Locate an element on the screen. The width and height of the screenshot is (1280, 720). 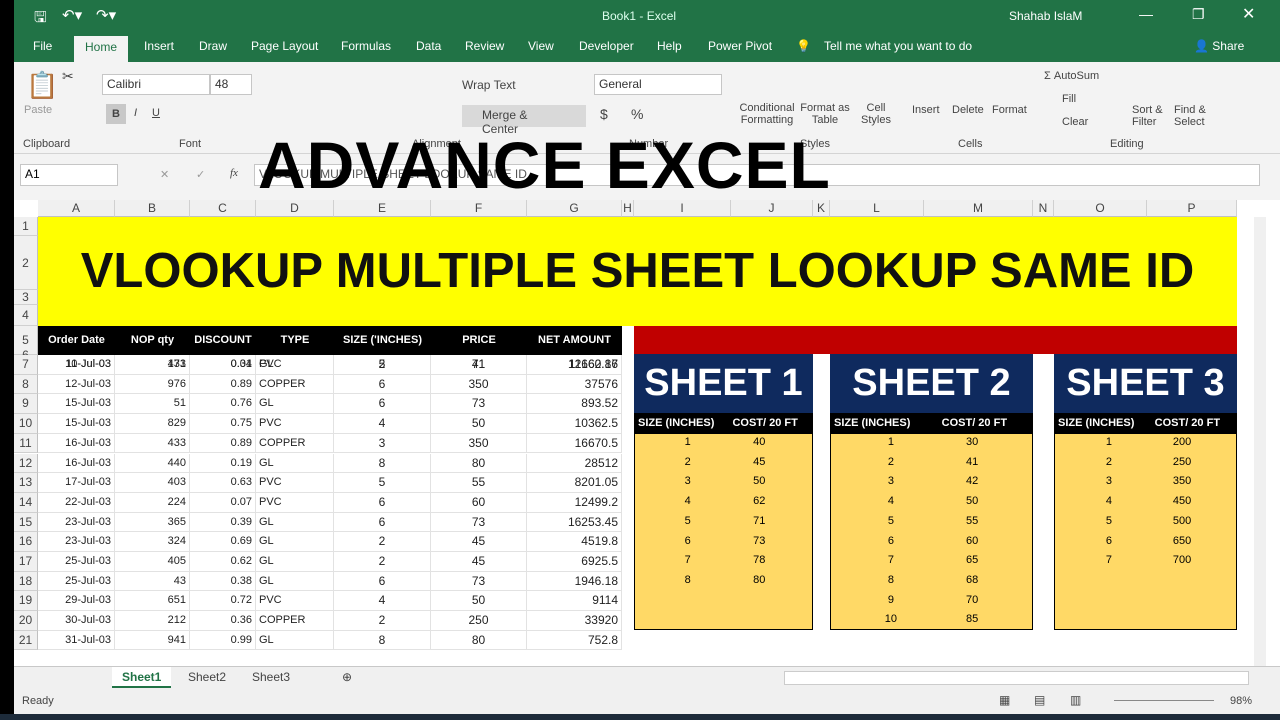
banner-title: VLOOKUP MULTIPLE SHEET LOOKUP SAME ID is located at coordinates (637, 271).